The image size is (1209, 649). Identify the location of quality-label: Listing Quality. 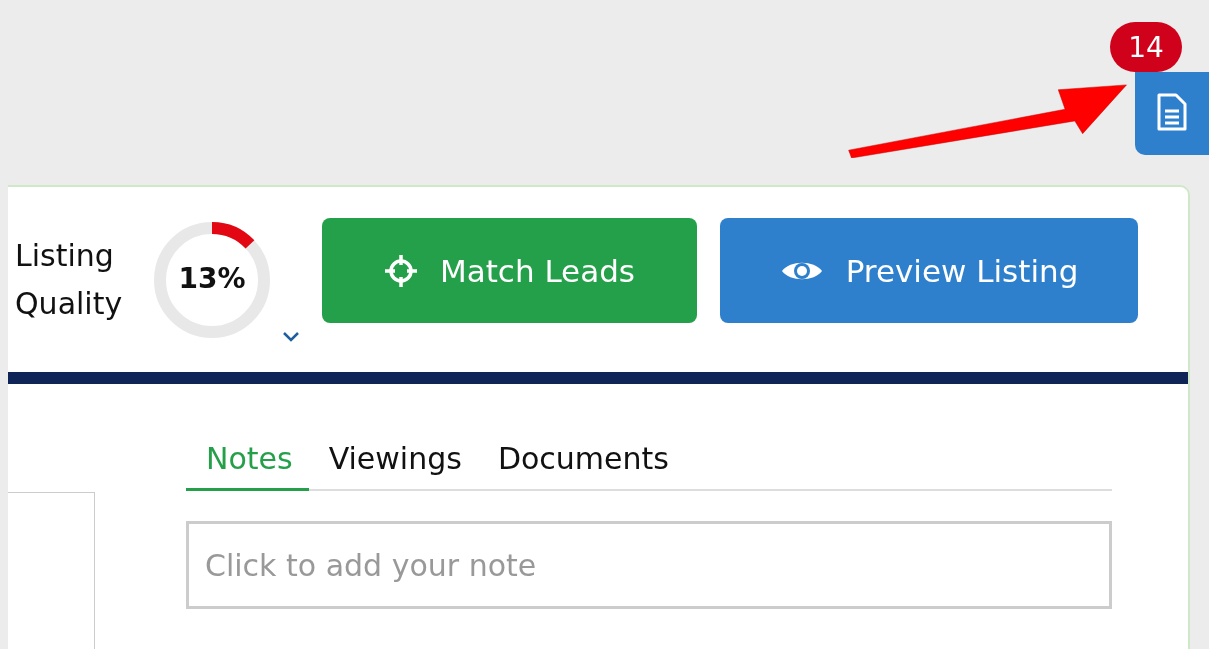
(69, 279).